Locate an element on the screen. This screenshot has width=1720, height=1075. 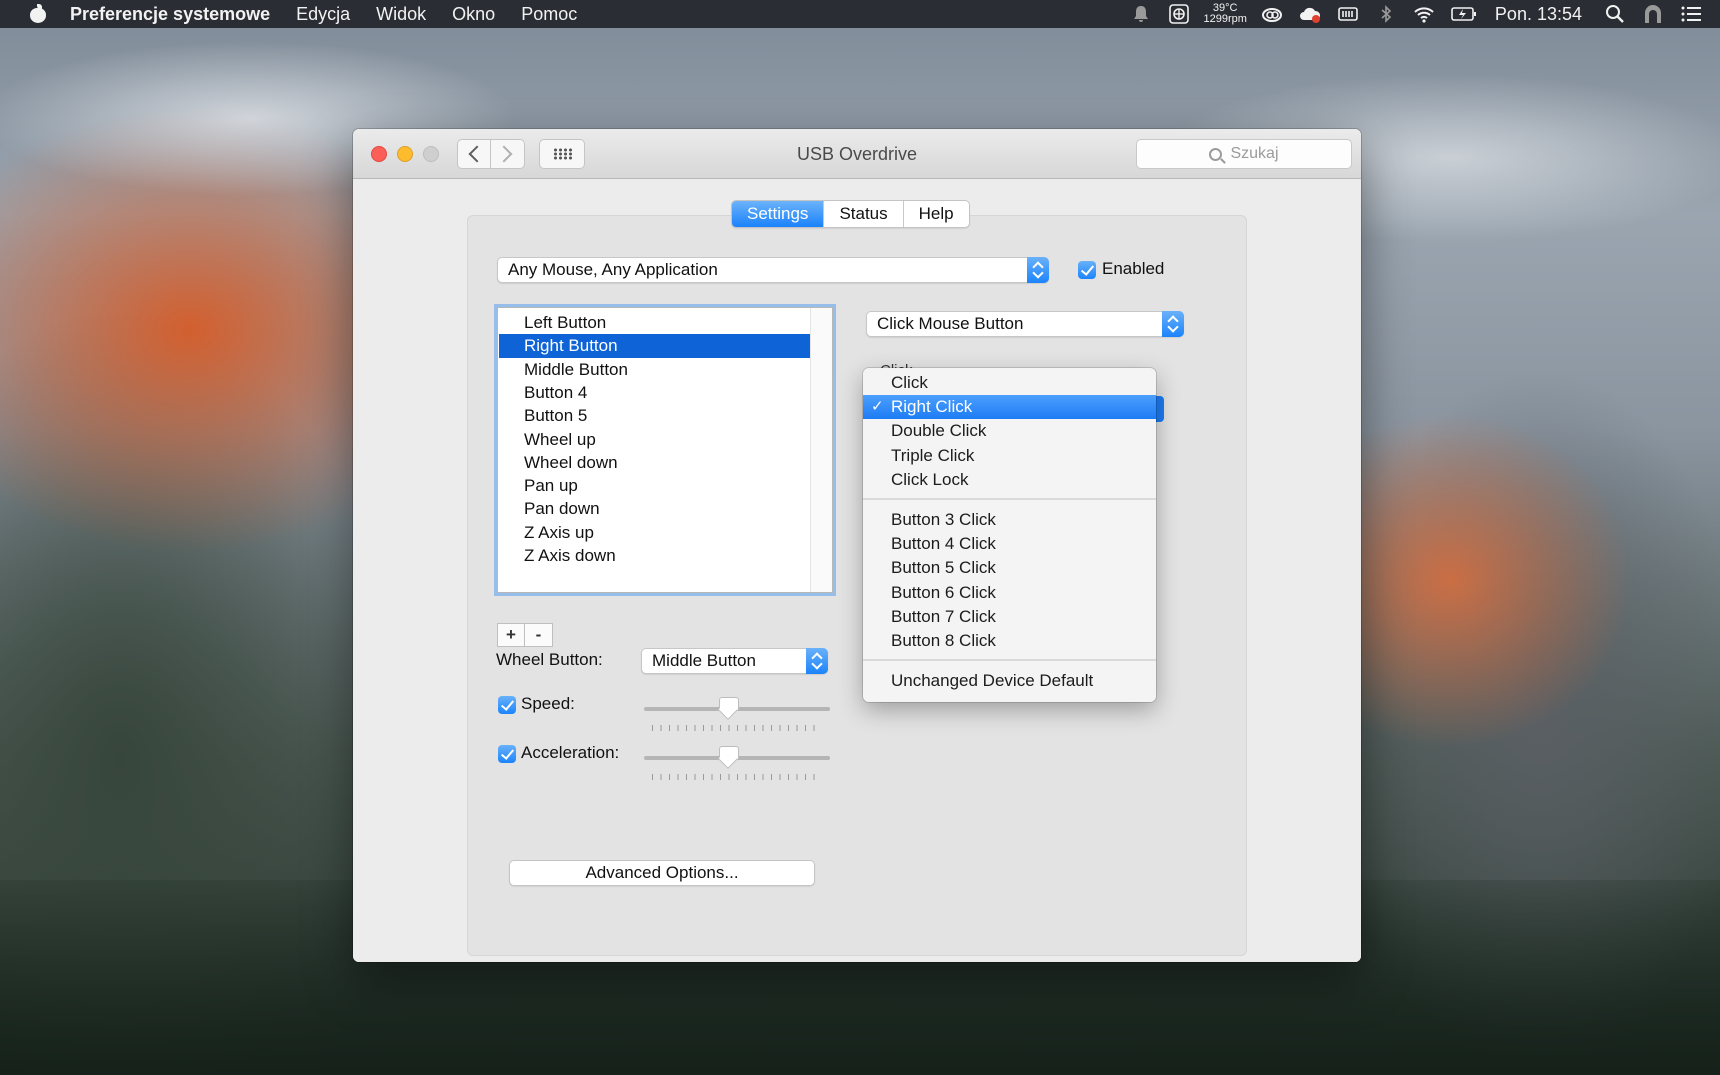
list-item: Wheel up is located at coordinates (654, 440).